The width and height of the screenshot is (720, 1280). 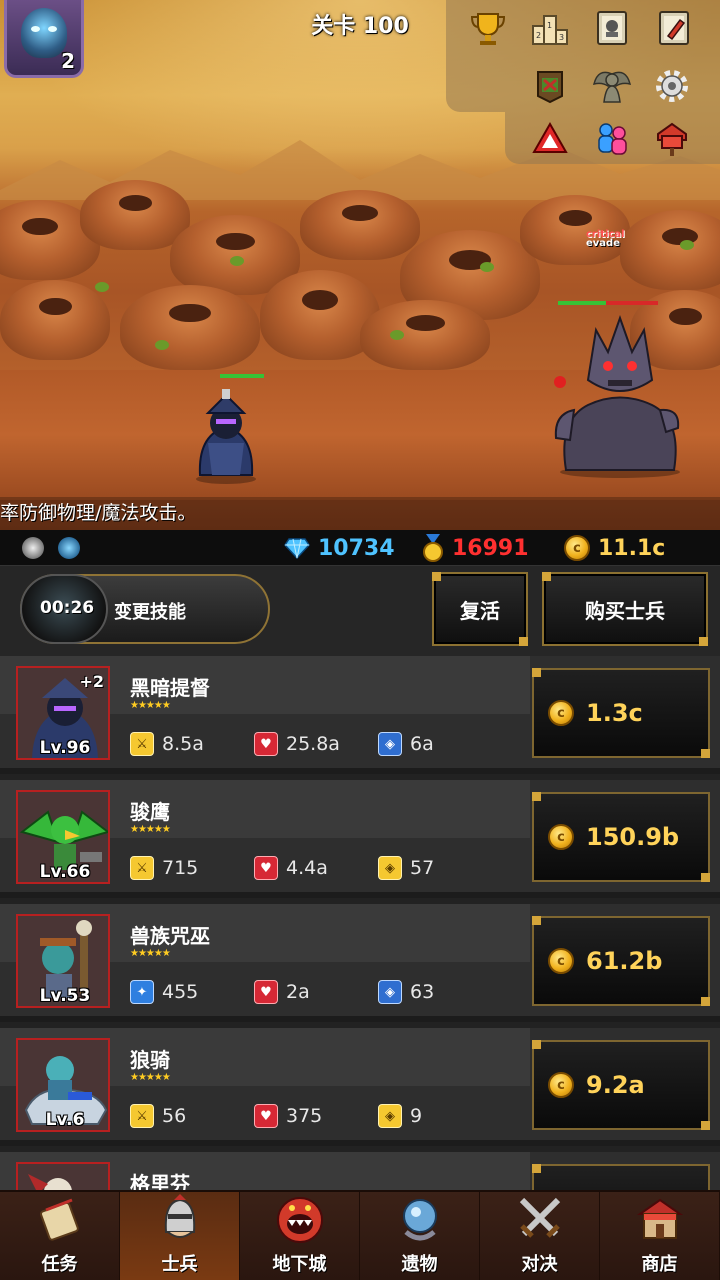 What do you see at coordinates (68, 61) in the screenshot?
I see `hero-level: 2` at bounding box center [68, 61].